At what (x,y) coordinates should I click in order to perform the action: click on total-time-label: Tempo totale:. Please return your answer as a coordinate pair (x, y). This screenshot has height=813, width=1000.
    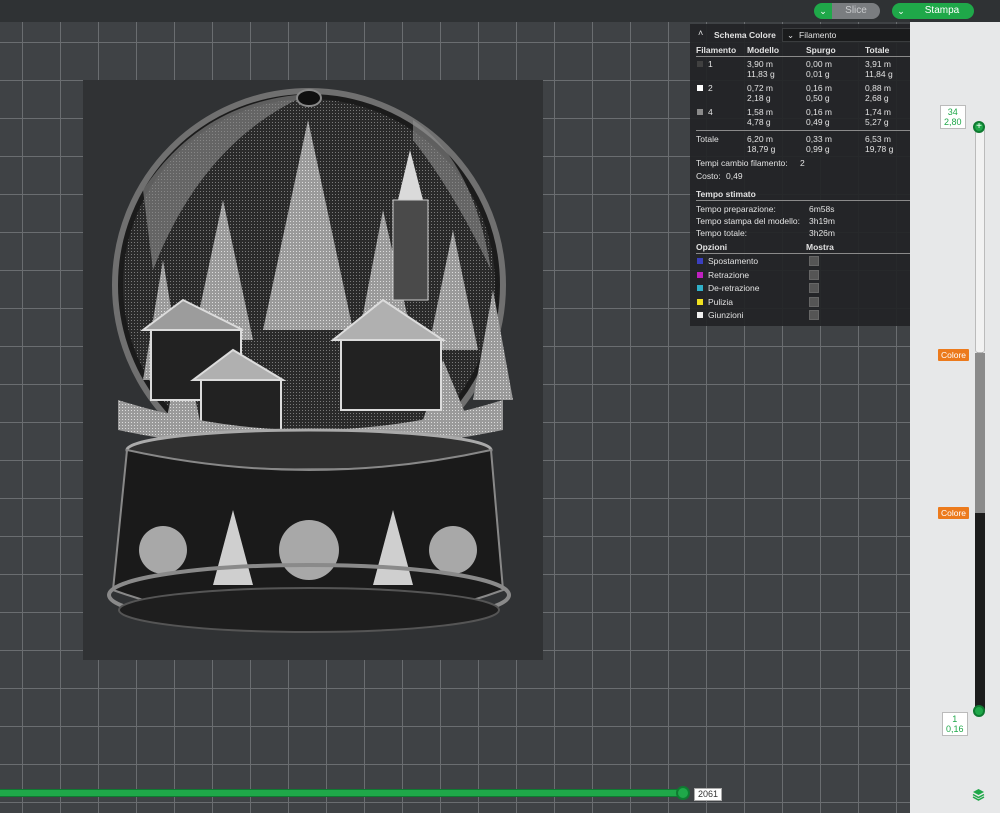
    Looking at the image, I should click on (722, 233).